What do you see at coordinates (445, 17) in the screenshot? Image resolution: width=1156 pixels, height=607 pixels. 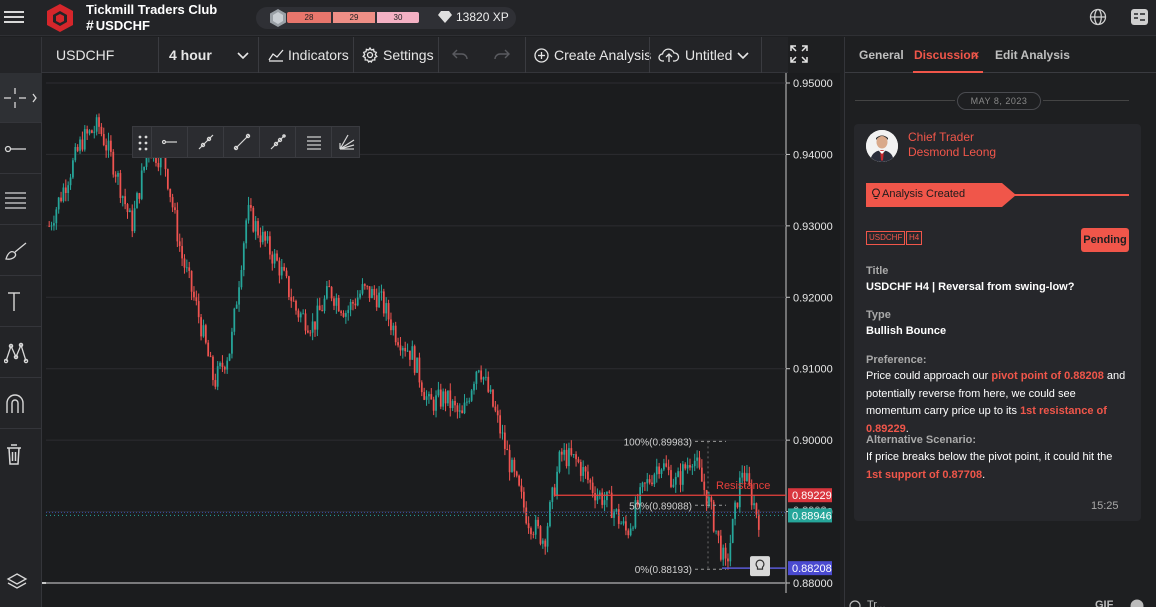 I see `diamond-icon` at bounding box center [445, 17].